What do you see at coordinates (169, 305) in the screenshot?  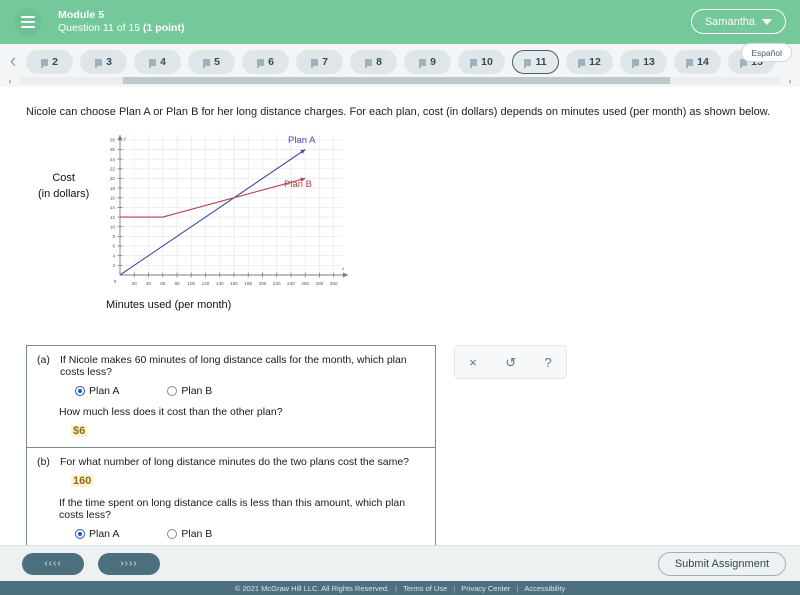 I see `x-axis-label: Minutes used (per month)` at bounding box center [169, 305].